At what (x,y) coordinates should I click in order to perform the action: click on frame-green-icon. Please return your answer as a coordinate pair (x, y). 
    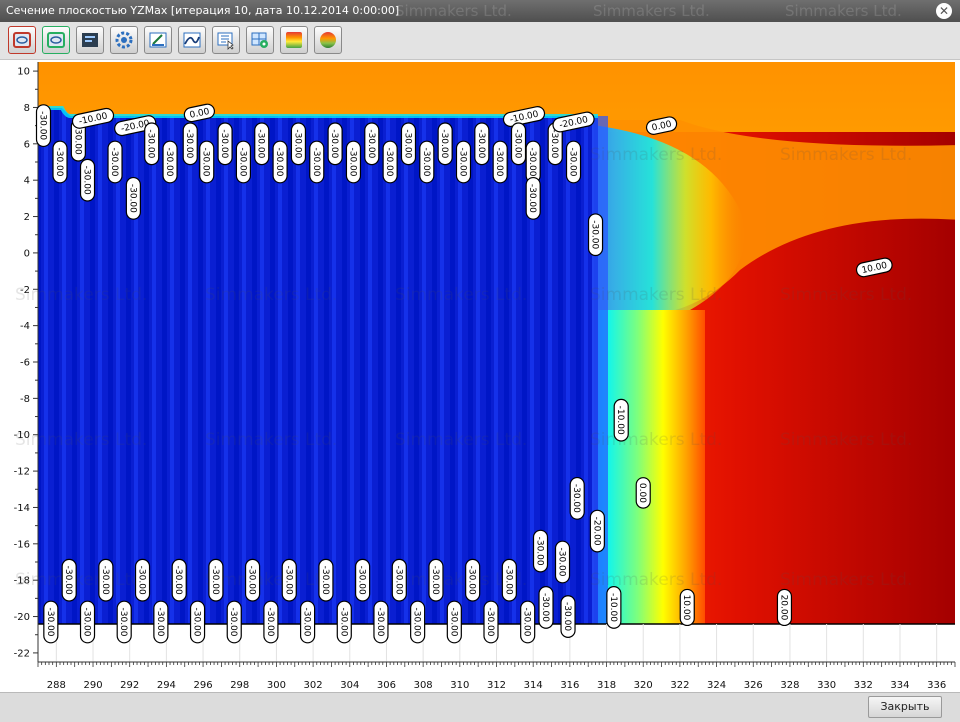
    Looking at the image, I should click on (56, 40).